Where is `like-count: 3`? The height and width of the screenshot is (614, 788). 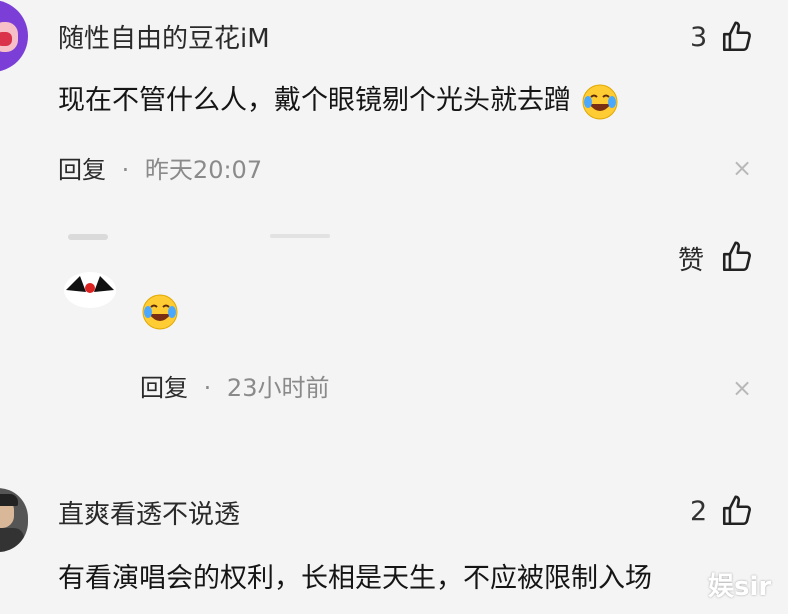
like-count: 3 is located at coordinates (699, 37).